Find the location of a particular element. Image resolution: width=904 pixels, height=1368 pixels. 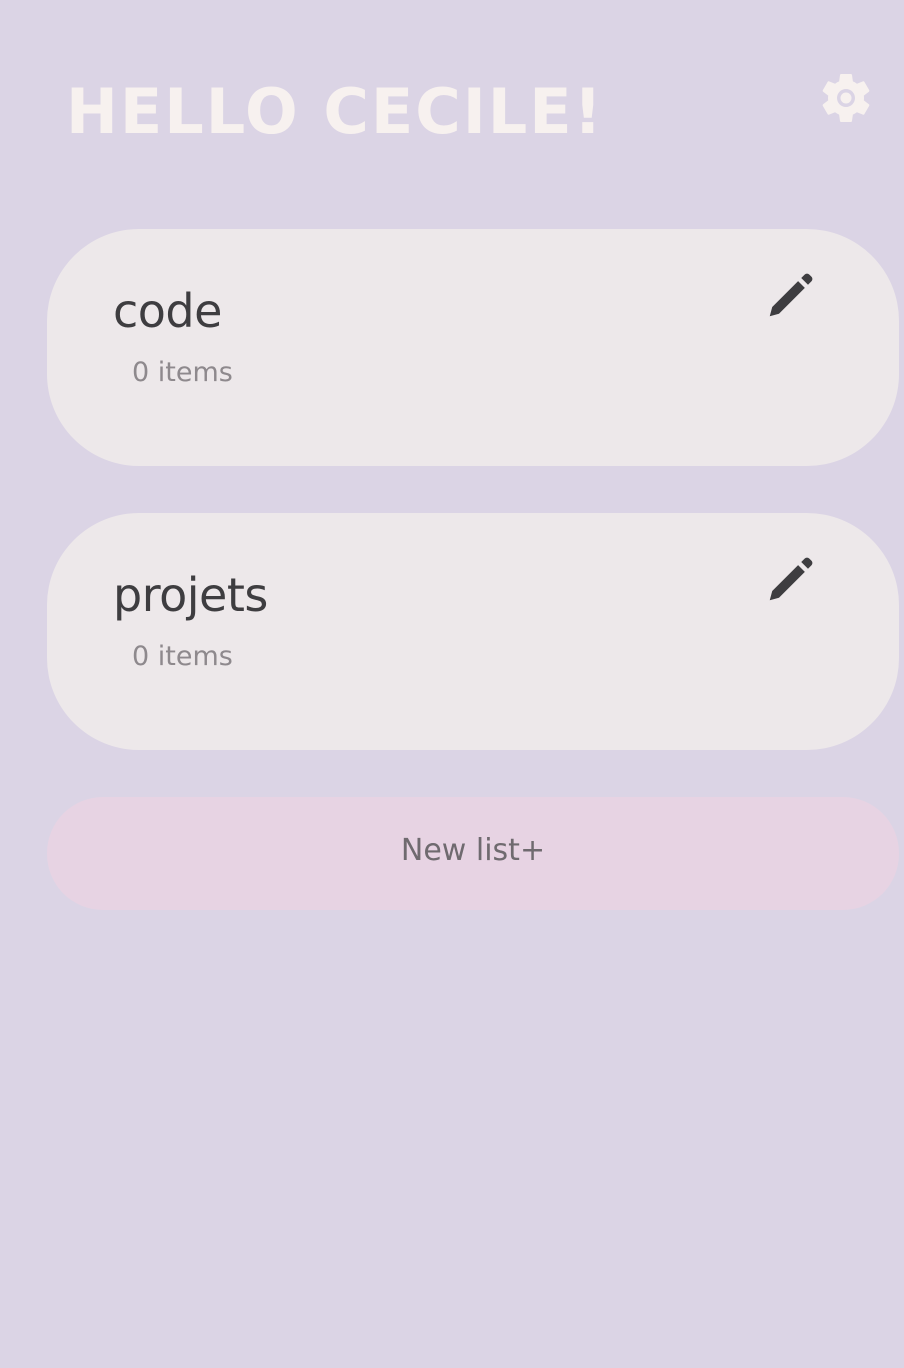

gear-icon is located at coordinates (846, 98).